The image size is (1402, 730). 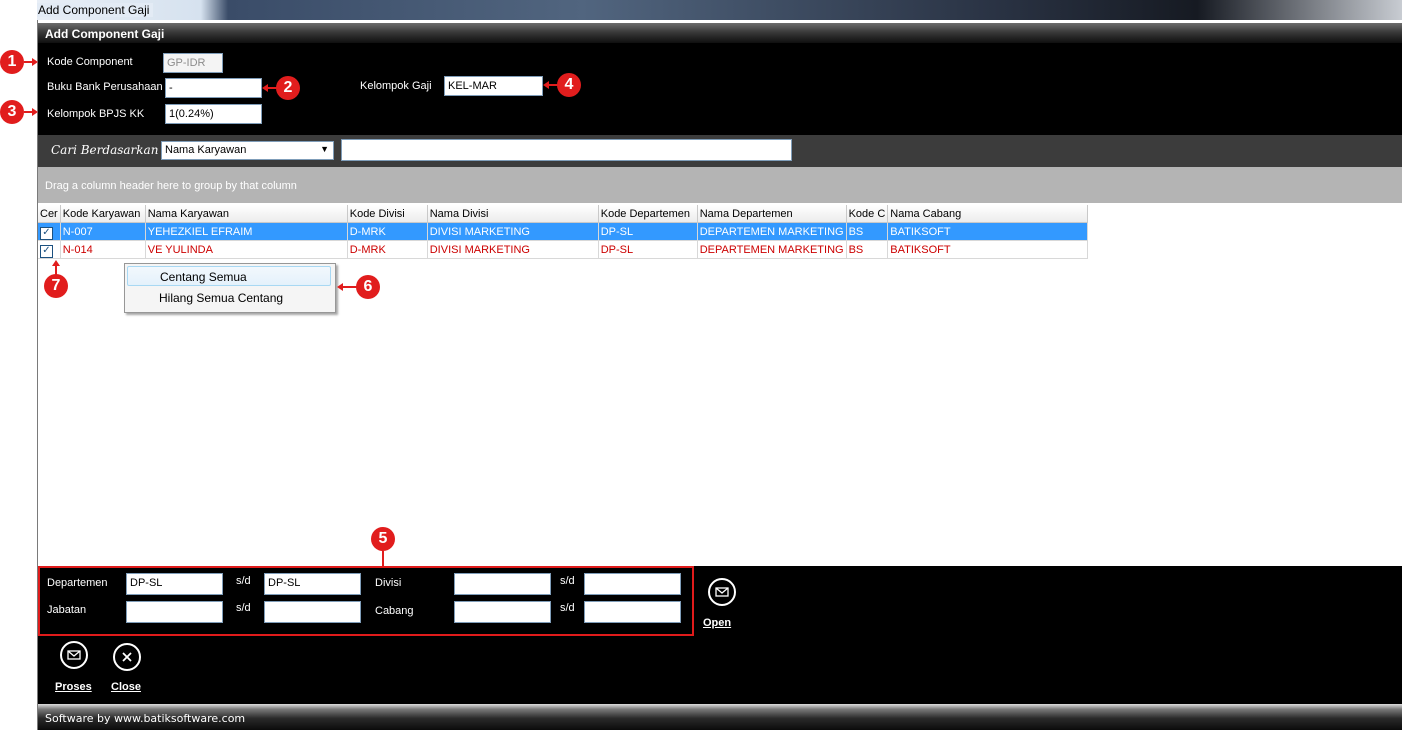 What do you see at coordinates (12, 112) in the screenshot?
I see `callout-badge-3: 3` at bounding box center [12, 112].